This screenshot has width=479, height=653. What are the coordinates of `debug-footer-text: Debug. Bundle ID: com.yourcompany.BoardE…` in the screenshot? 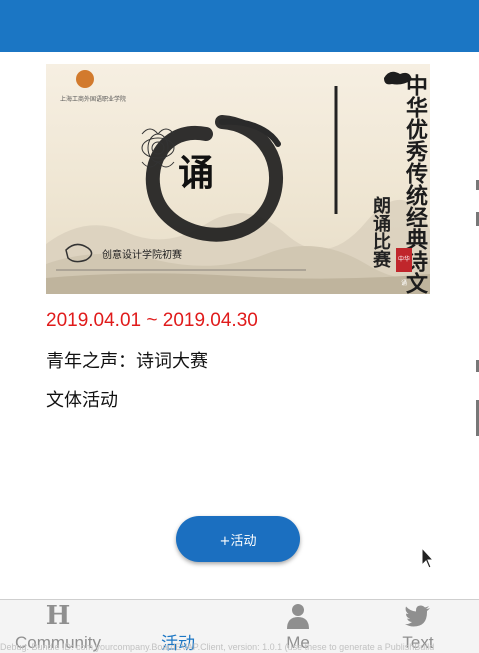 It's located at (217, 647).